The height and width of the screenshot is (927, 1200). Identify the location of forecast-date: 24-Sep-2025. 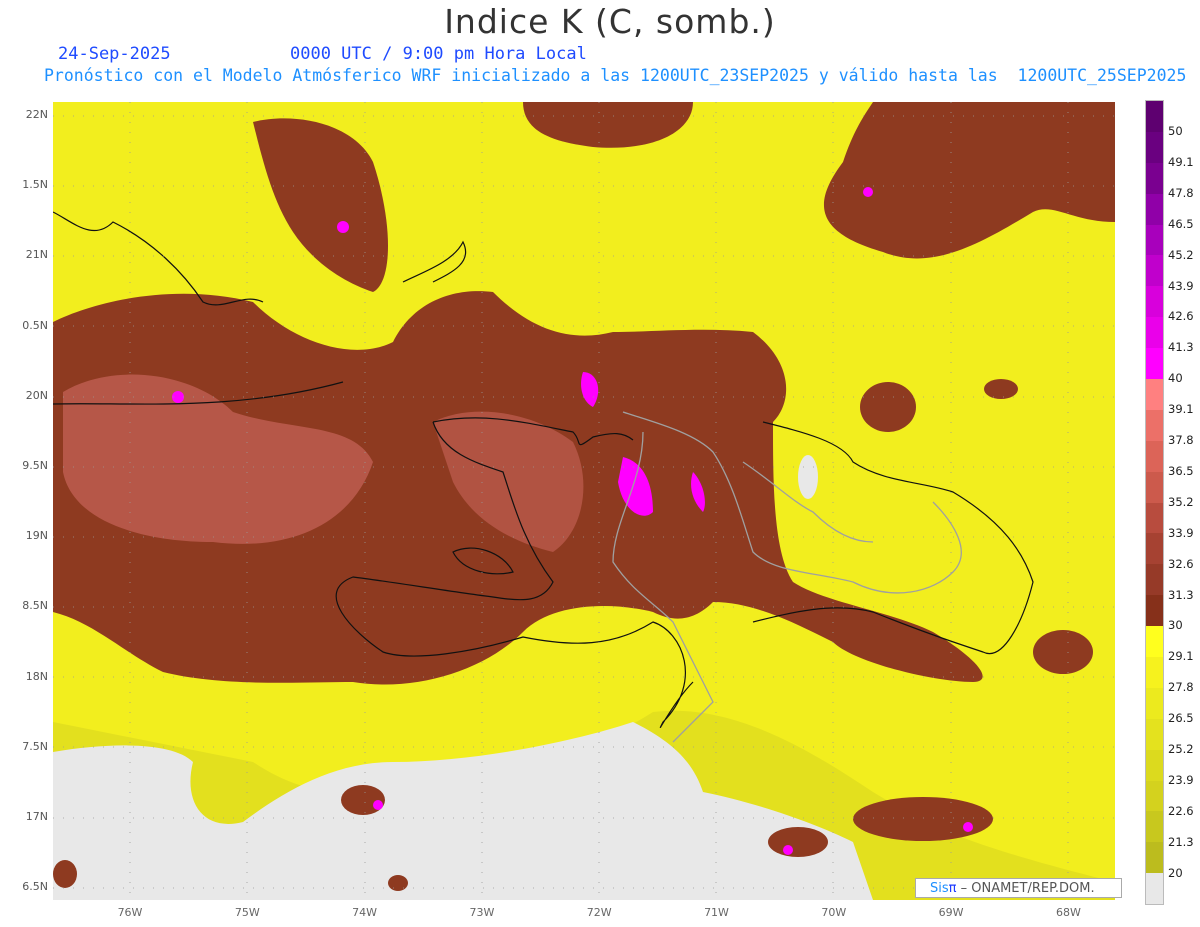
(114, 54).